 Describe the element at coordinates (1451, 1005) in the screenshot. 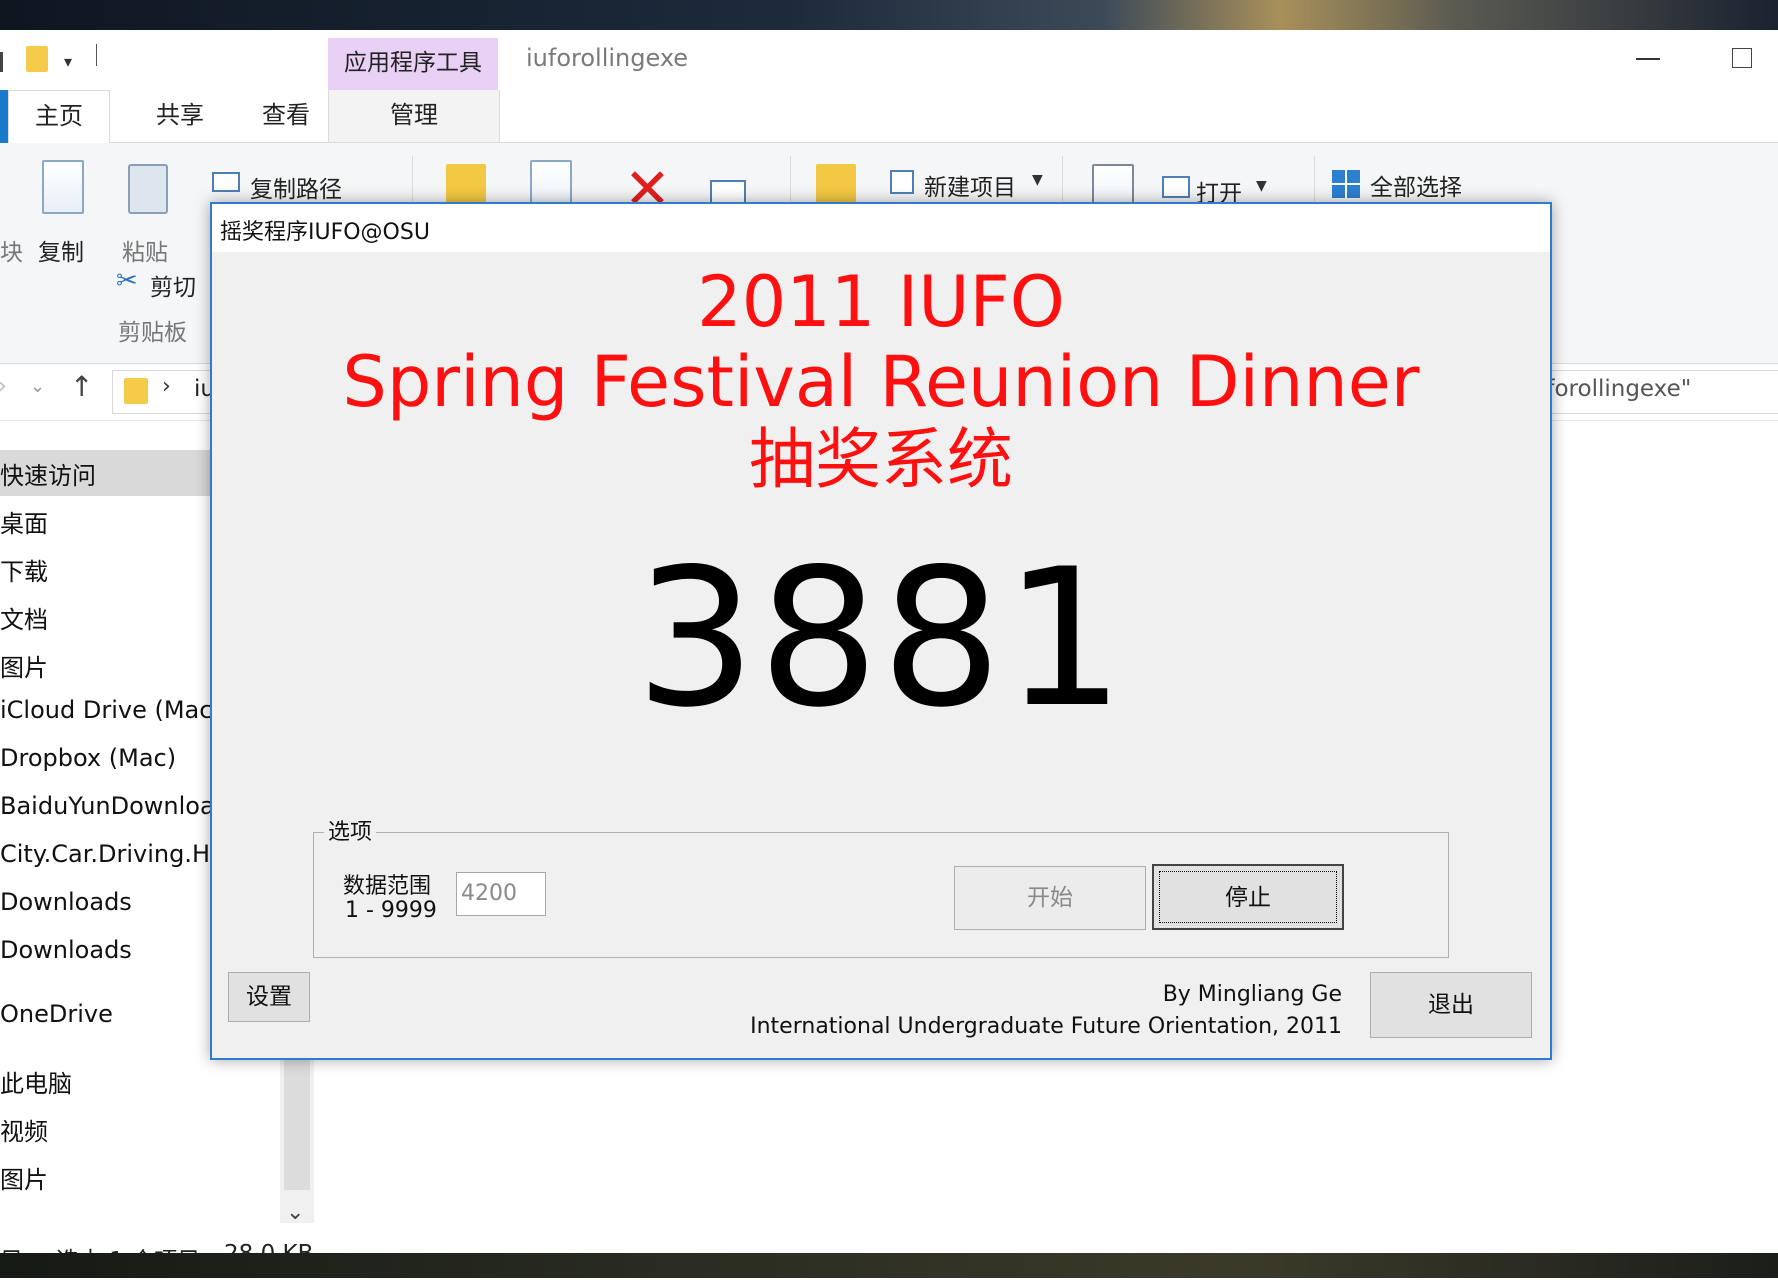

I see `exit-button: 退出` at that location.